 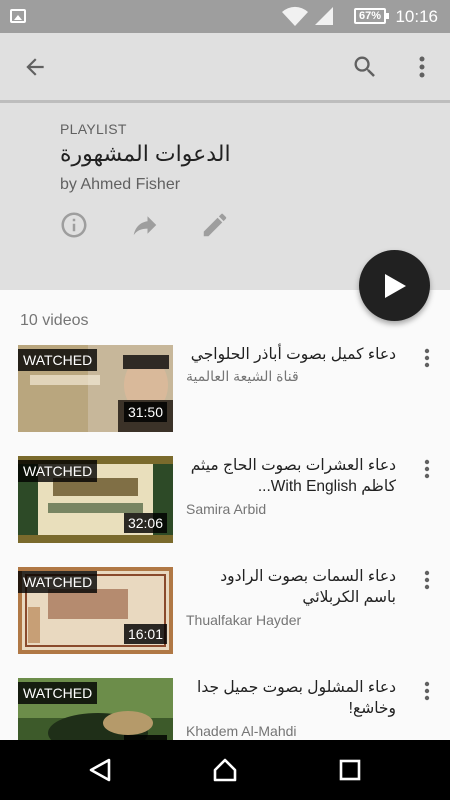 What do you see at coordinates (18, 16) in the screenshot?
I see `image-icon` at bounding box center [18, 16].